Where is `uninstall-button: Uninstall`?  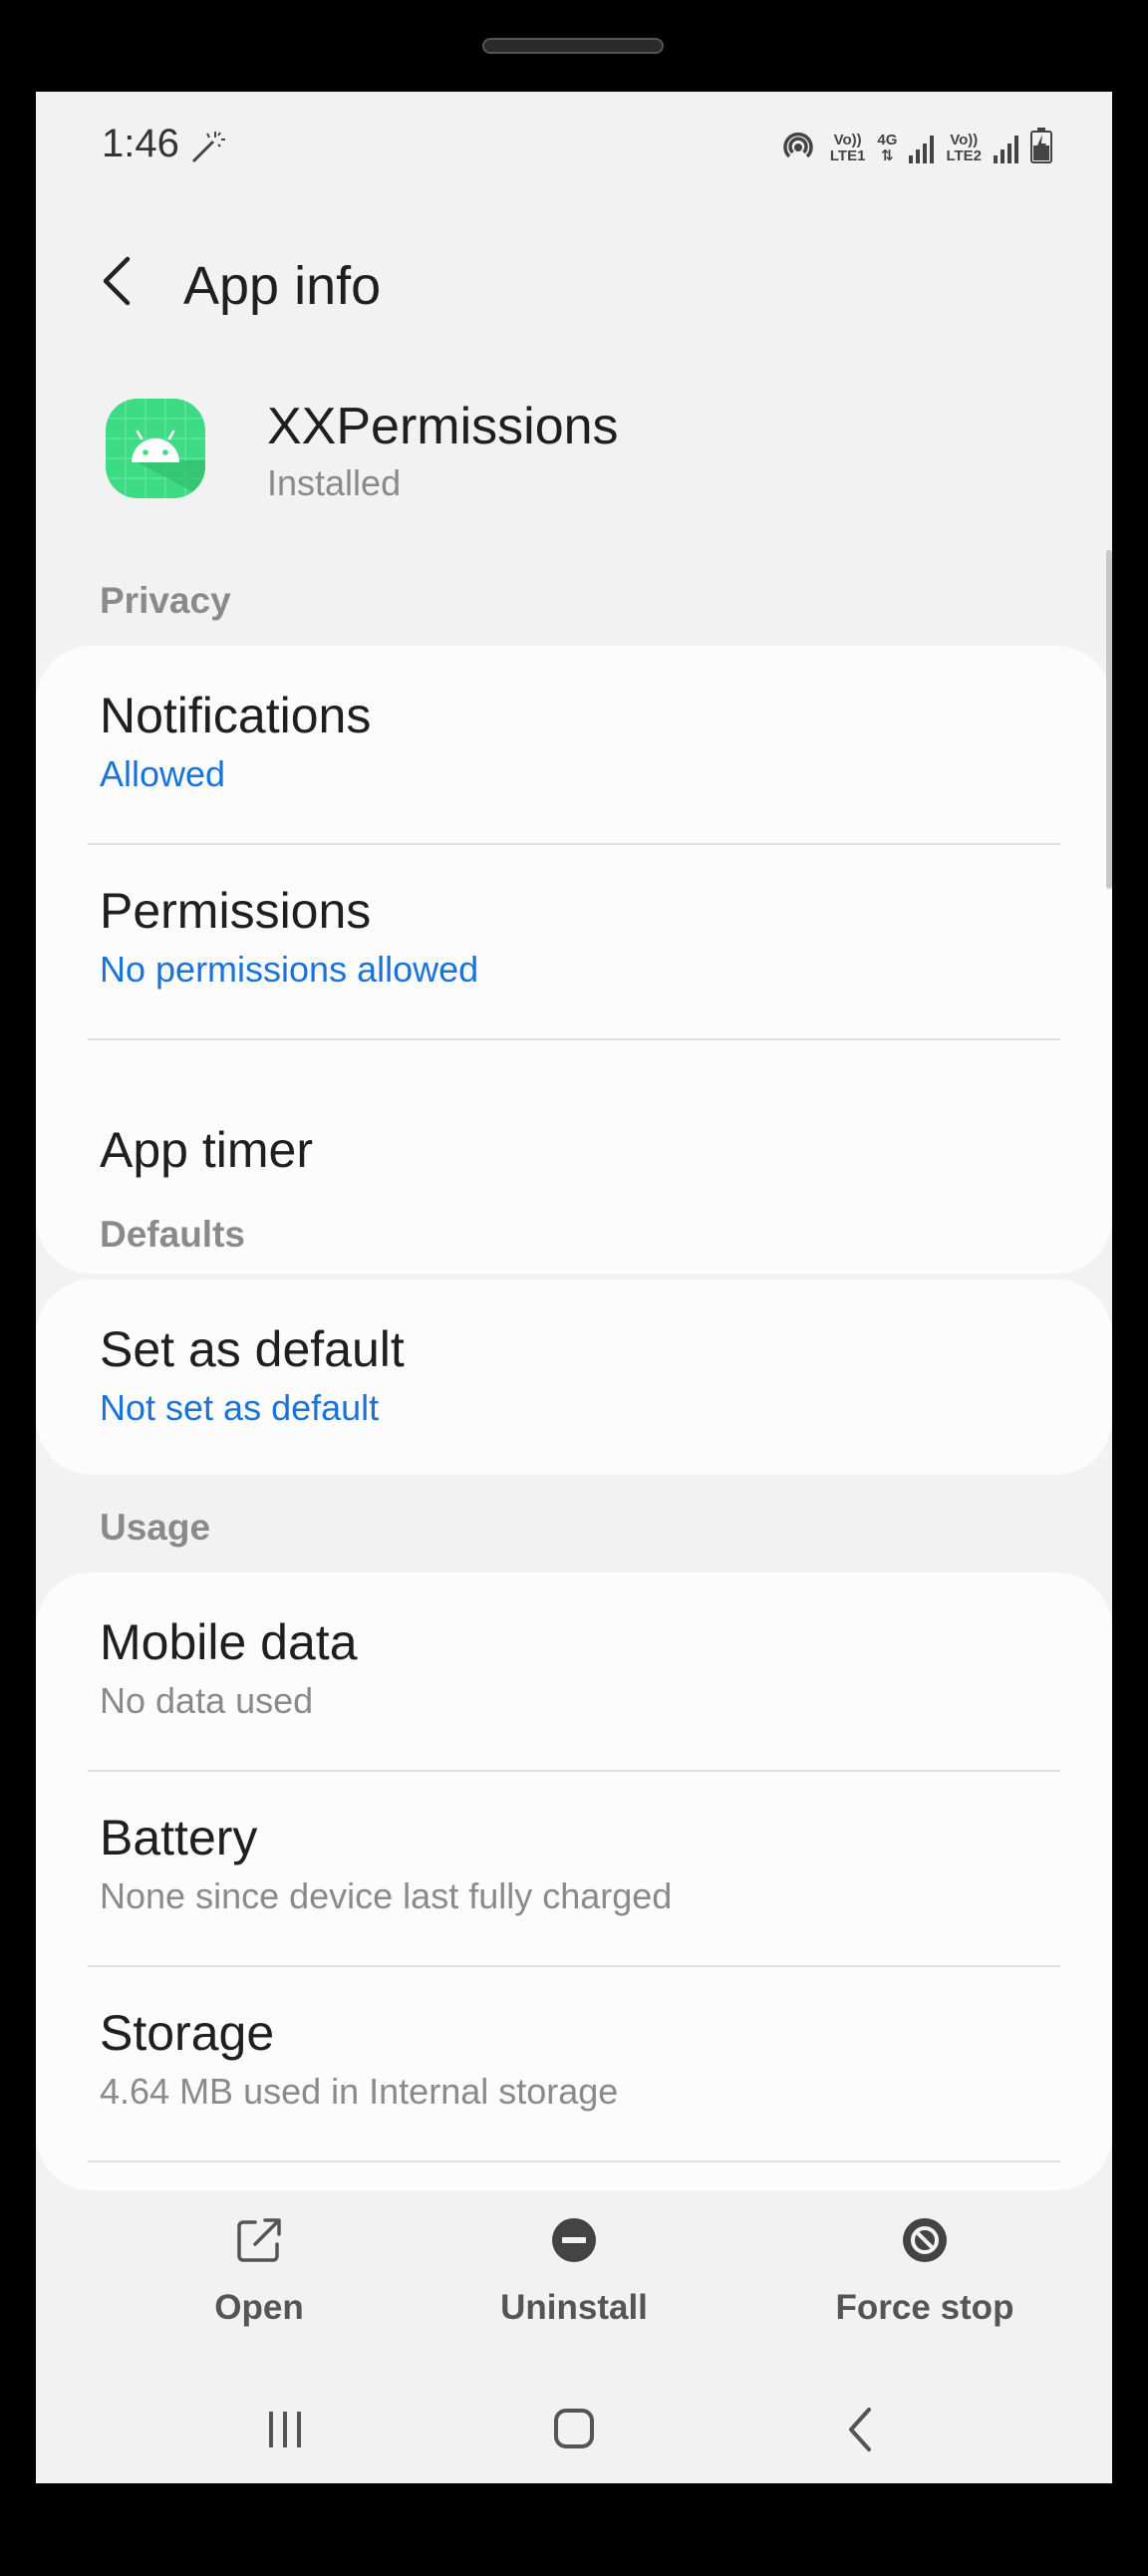
uninstall-button: Uninstall is located at coordinates (574, 2271).